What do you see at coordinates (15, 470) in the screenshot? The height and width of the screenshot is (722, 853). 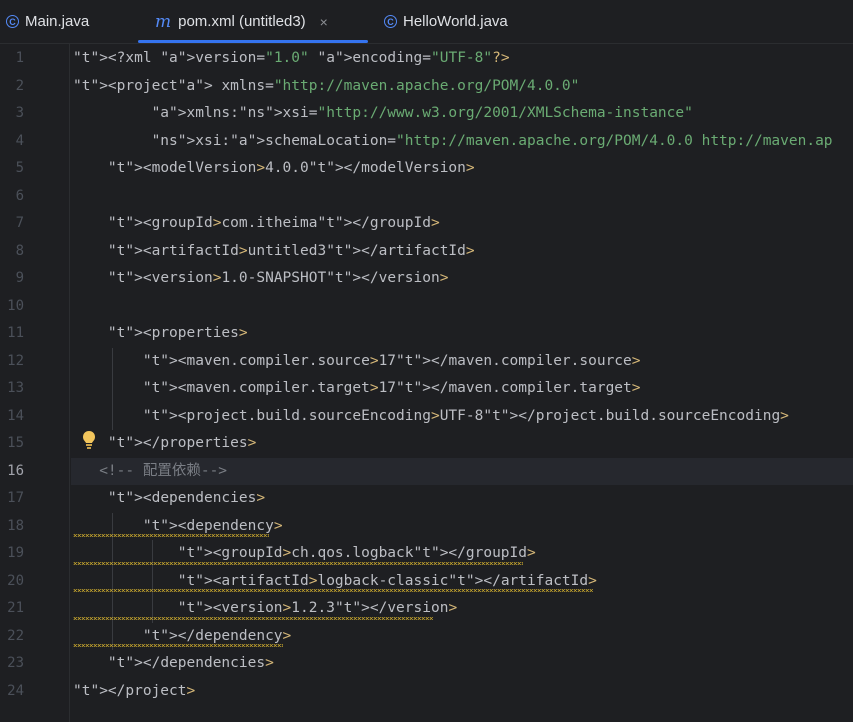 I see `line-number: 16` at bounding box center [15, 470].